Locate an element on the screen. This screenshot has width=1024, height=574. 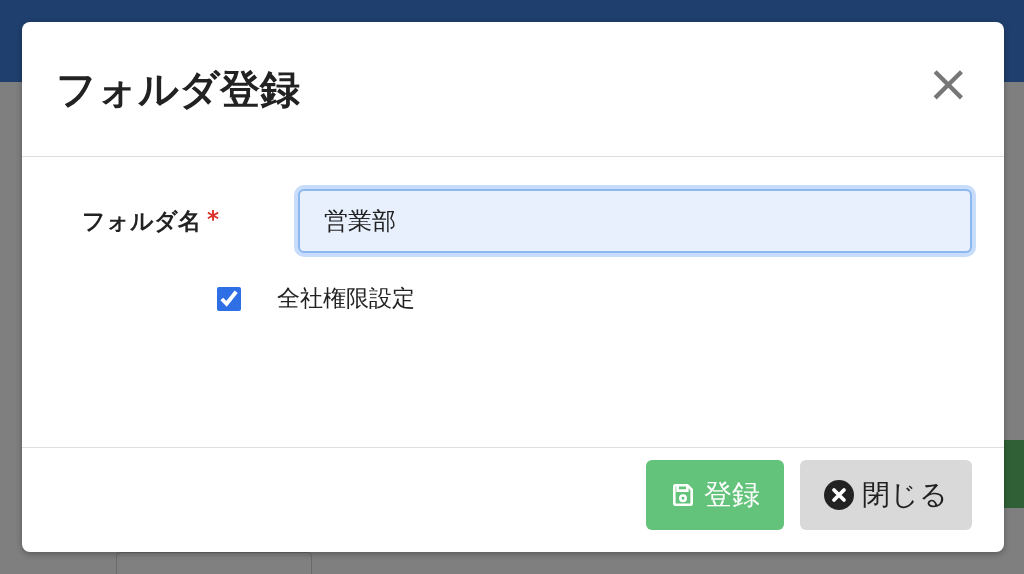
close-dialog-button: 閉じる is located at coordinates (886, 495).